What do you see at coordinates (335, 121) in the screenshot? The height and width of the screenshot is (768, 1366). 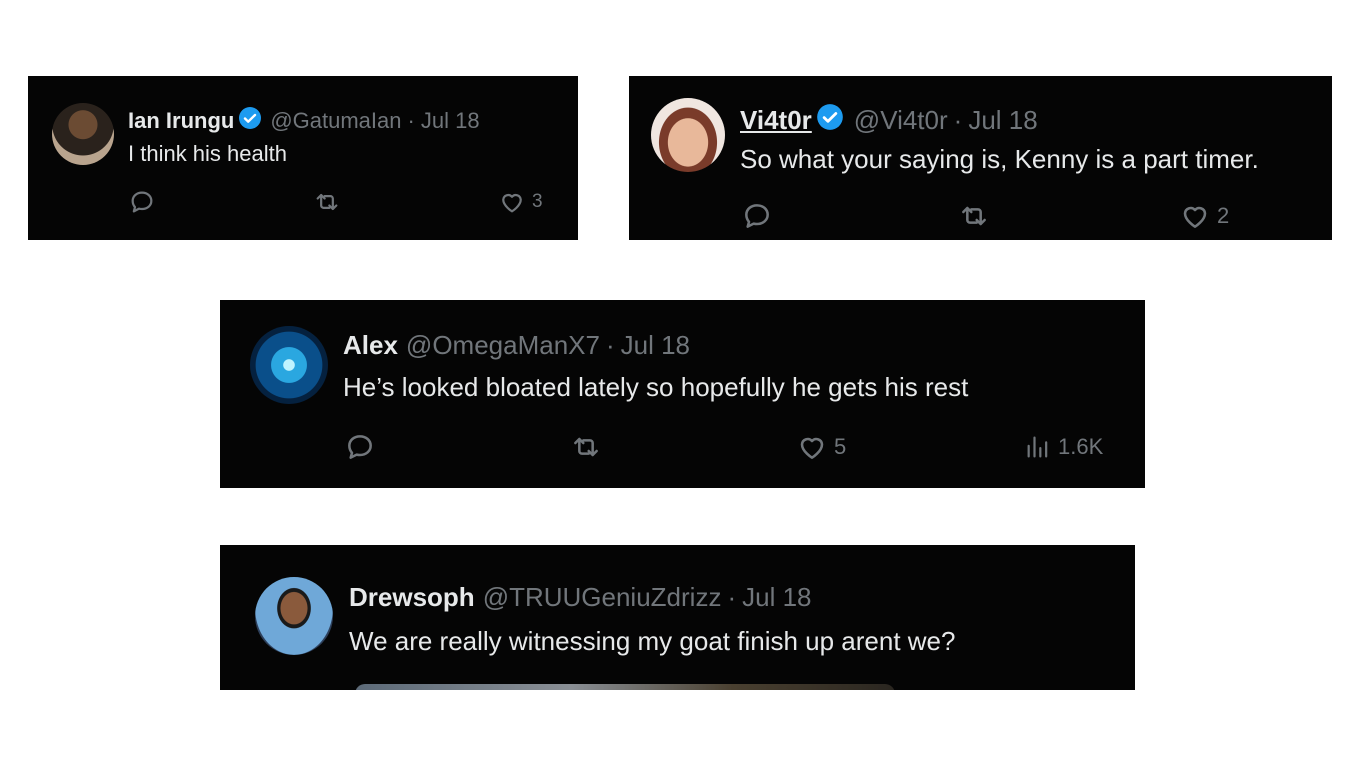 I see `author-handle: @GatumaIan` at bounding box center [335, 121].